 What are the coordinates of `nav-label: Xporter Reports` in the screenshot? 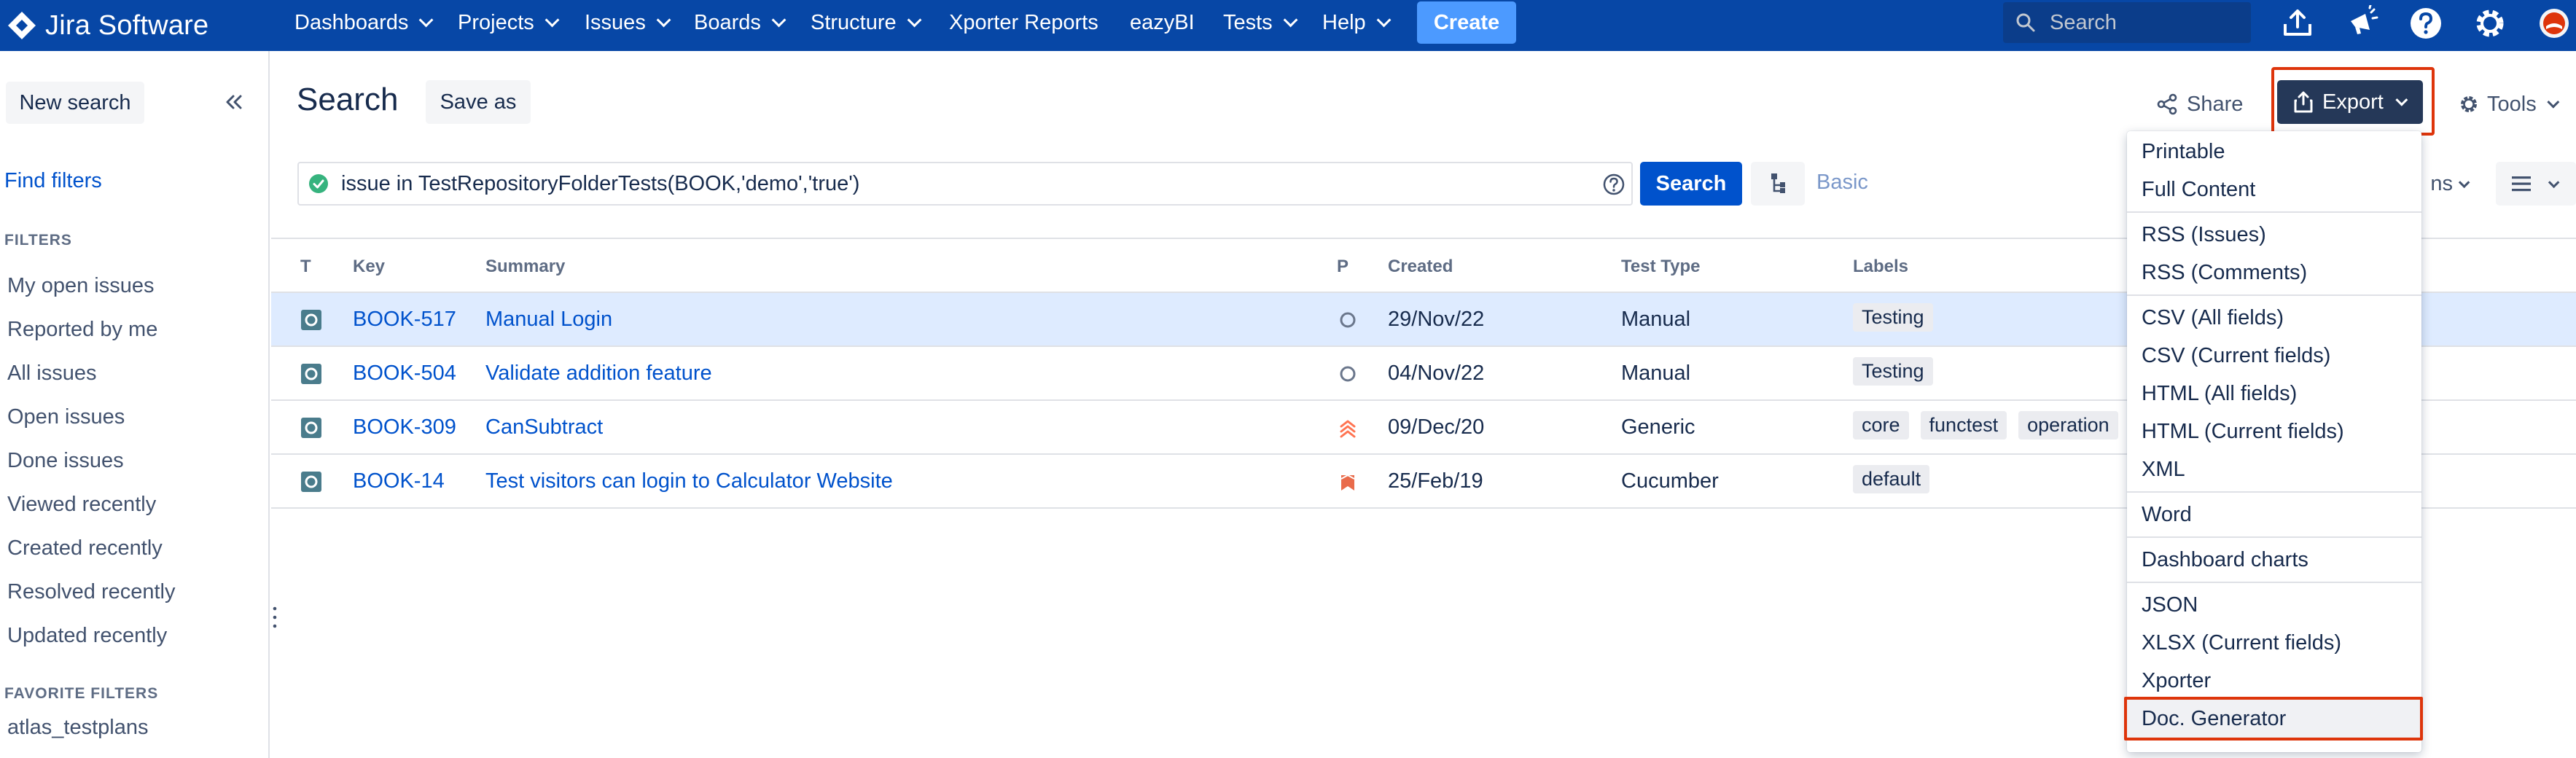 It's located at (1024, 22).